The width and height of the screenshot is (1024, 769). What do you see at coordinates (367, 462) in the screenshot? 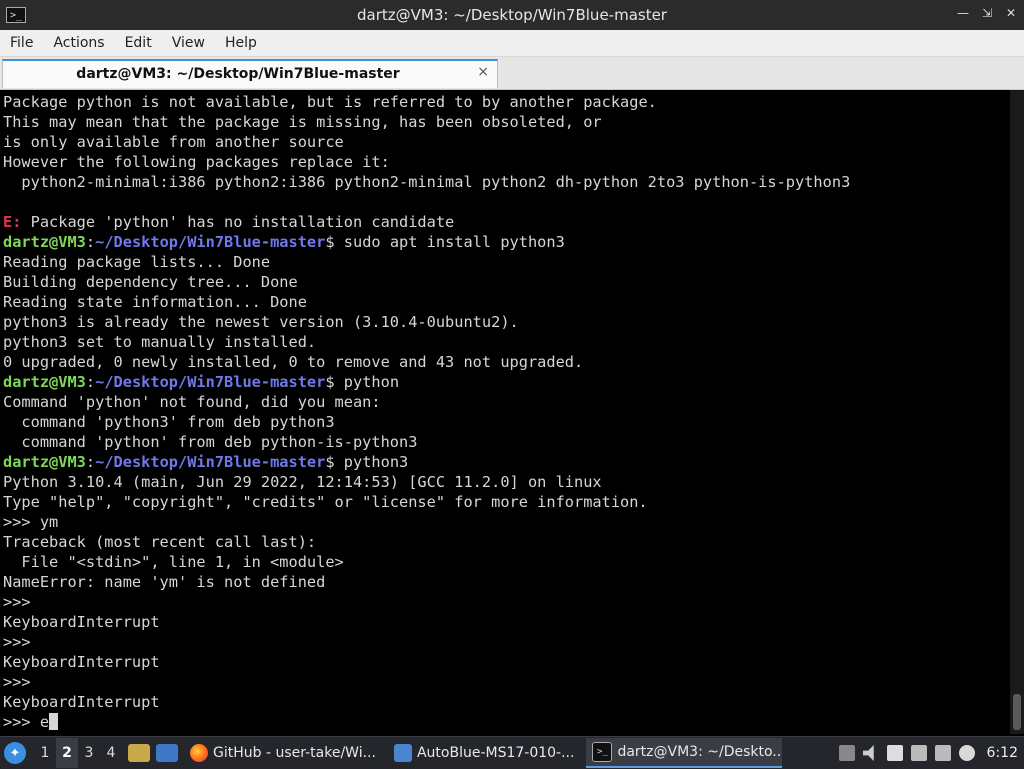
I see `terminal-text: $ python3` at bounding box center [367, 462].